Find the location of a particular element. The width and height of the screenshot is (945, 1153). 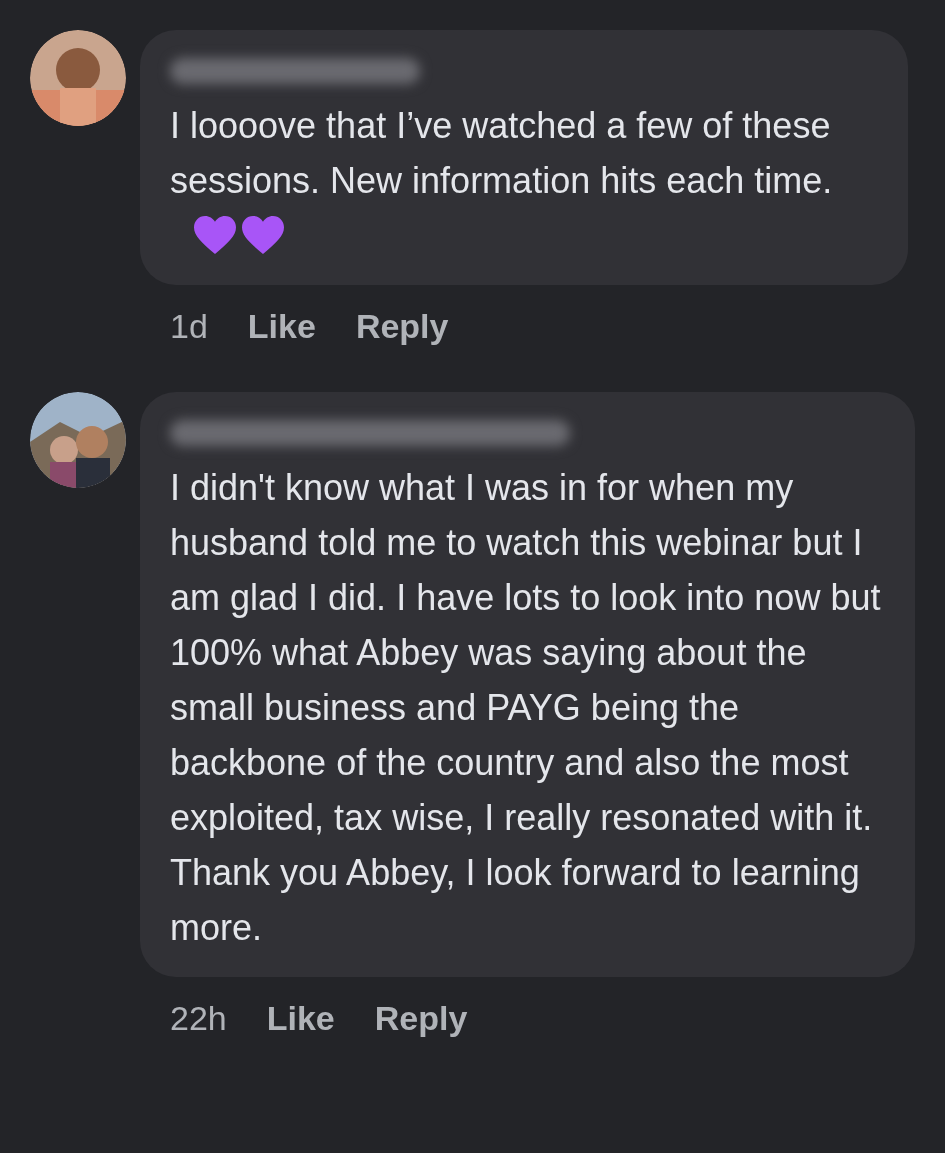

comment-time: 1d is located at coordinates (189, 326).